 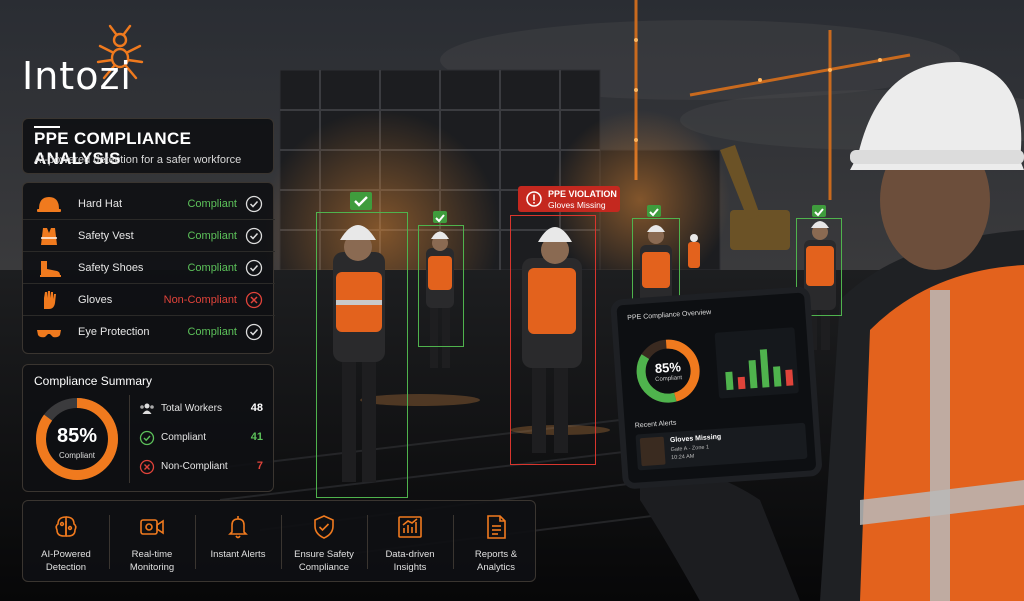 What do you see at coordinates (76, 455) in the screenshot?
I see `summary-percent-label: Compliant` at bounding box center [76, 455].